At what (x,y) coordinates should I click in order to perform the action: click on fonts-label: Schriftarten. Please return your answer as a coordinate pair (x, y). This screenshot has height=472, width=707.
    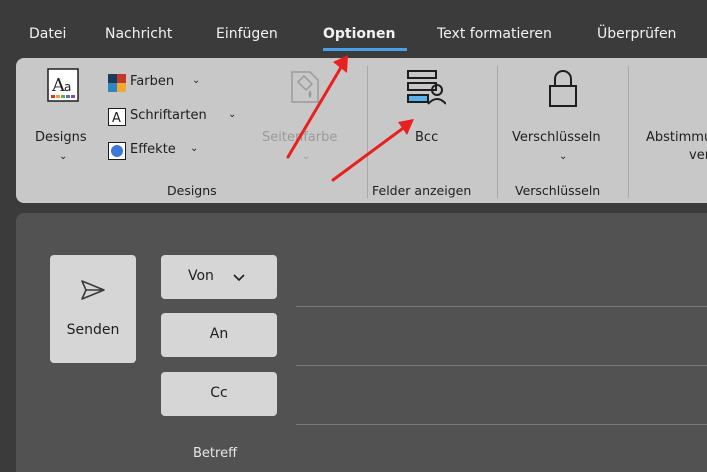
    Looking at the image, I should click on (168, 115).